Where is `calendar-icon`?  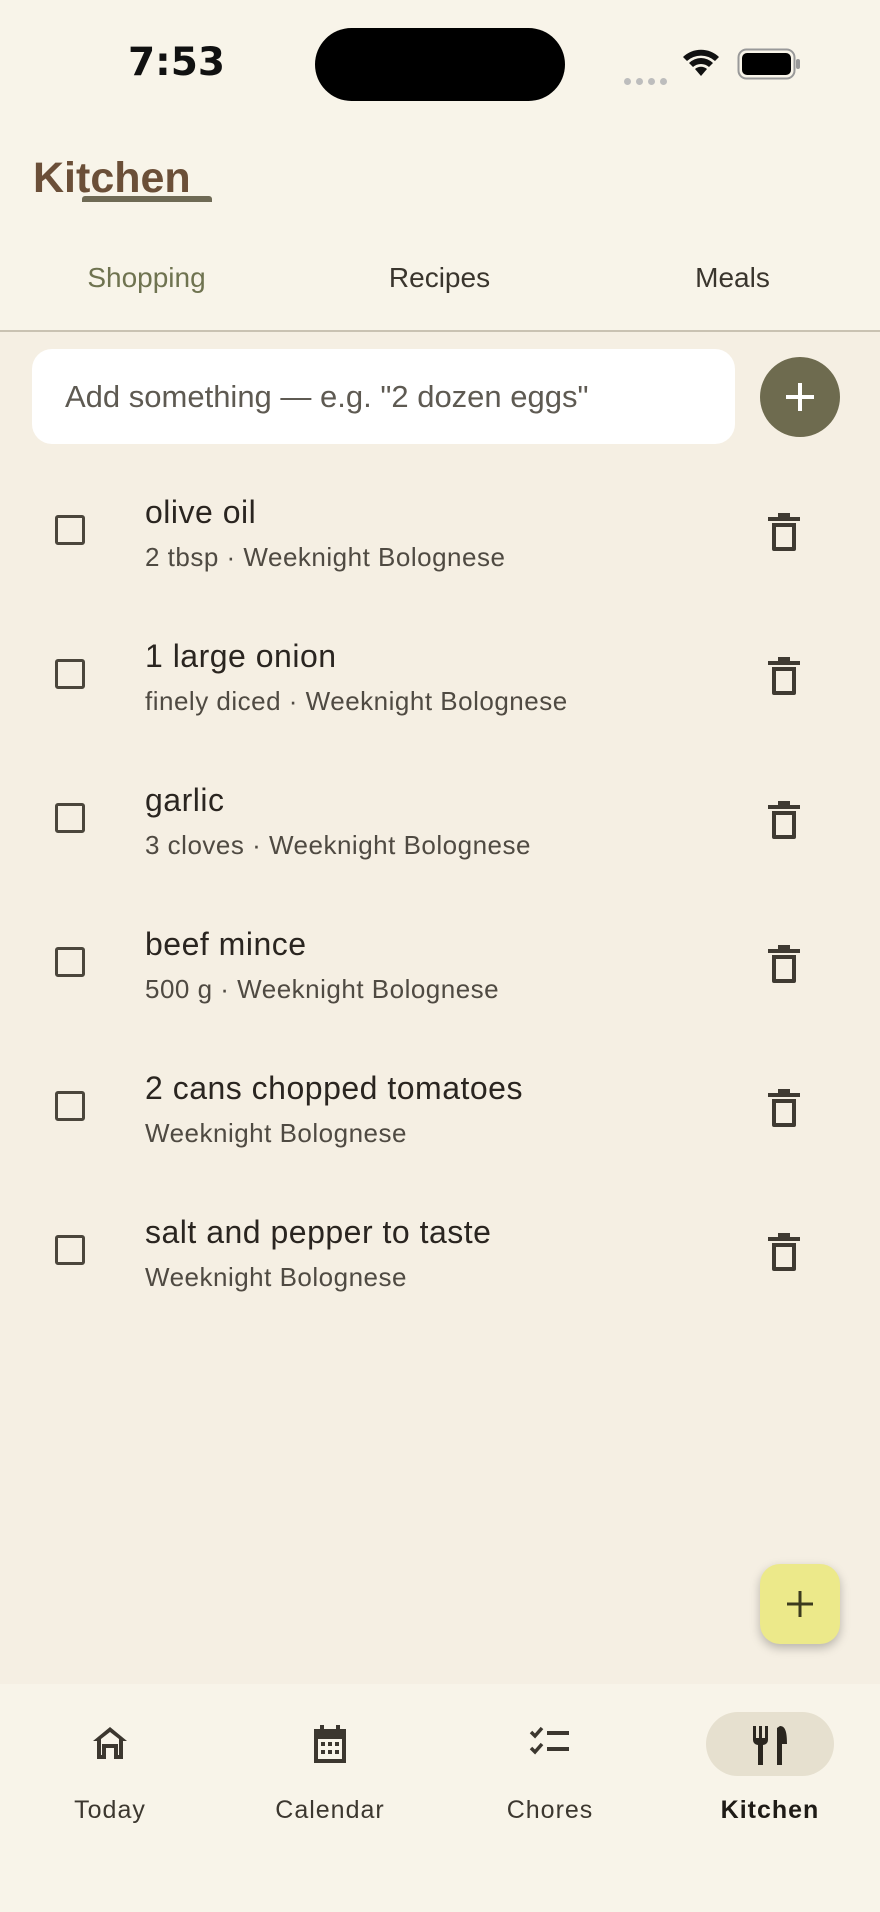
calendar-icon is located at coordinates (330, 1744).